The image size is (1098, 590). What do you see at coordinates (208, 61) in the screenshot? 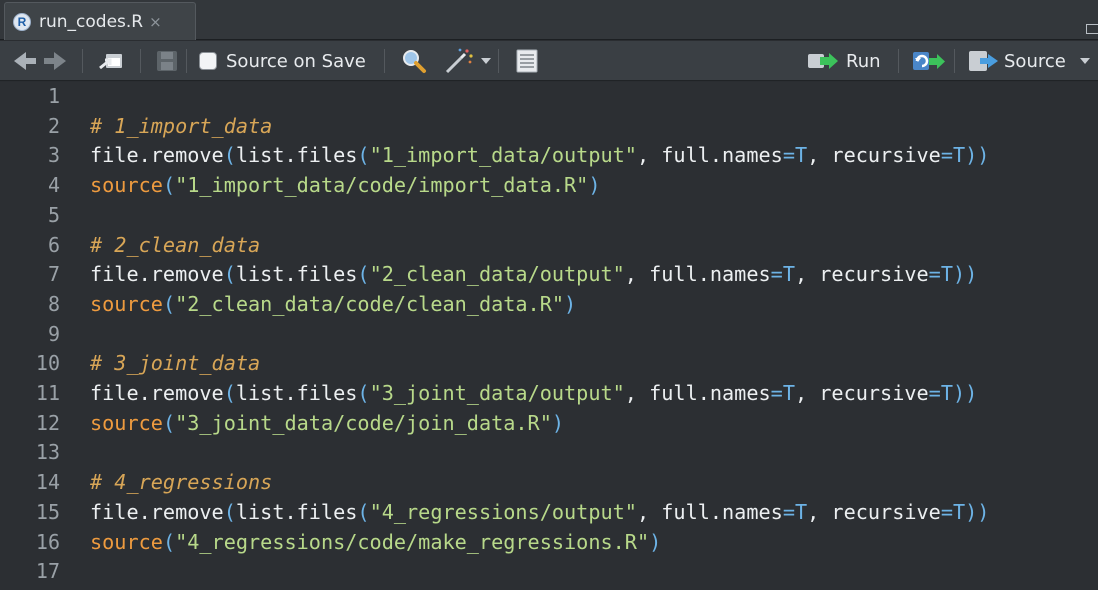
I see `source-on-save-check` at bounding box center [208, 61].